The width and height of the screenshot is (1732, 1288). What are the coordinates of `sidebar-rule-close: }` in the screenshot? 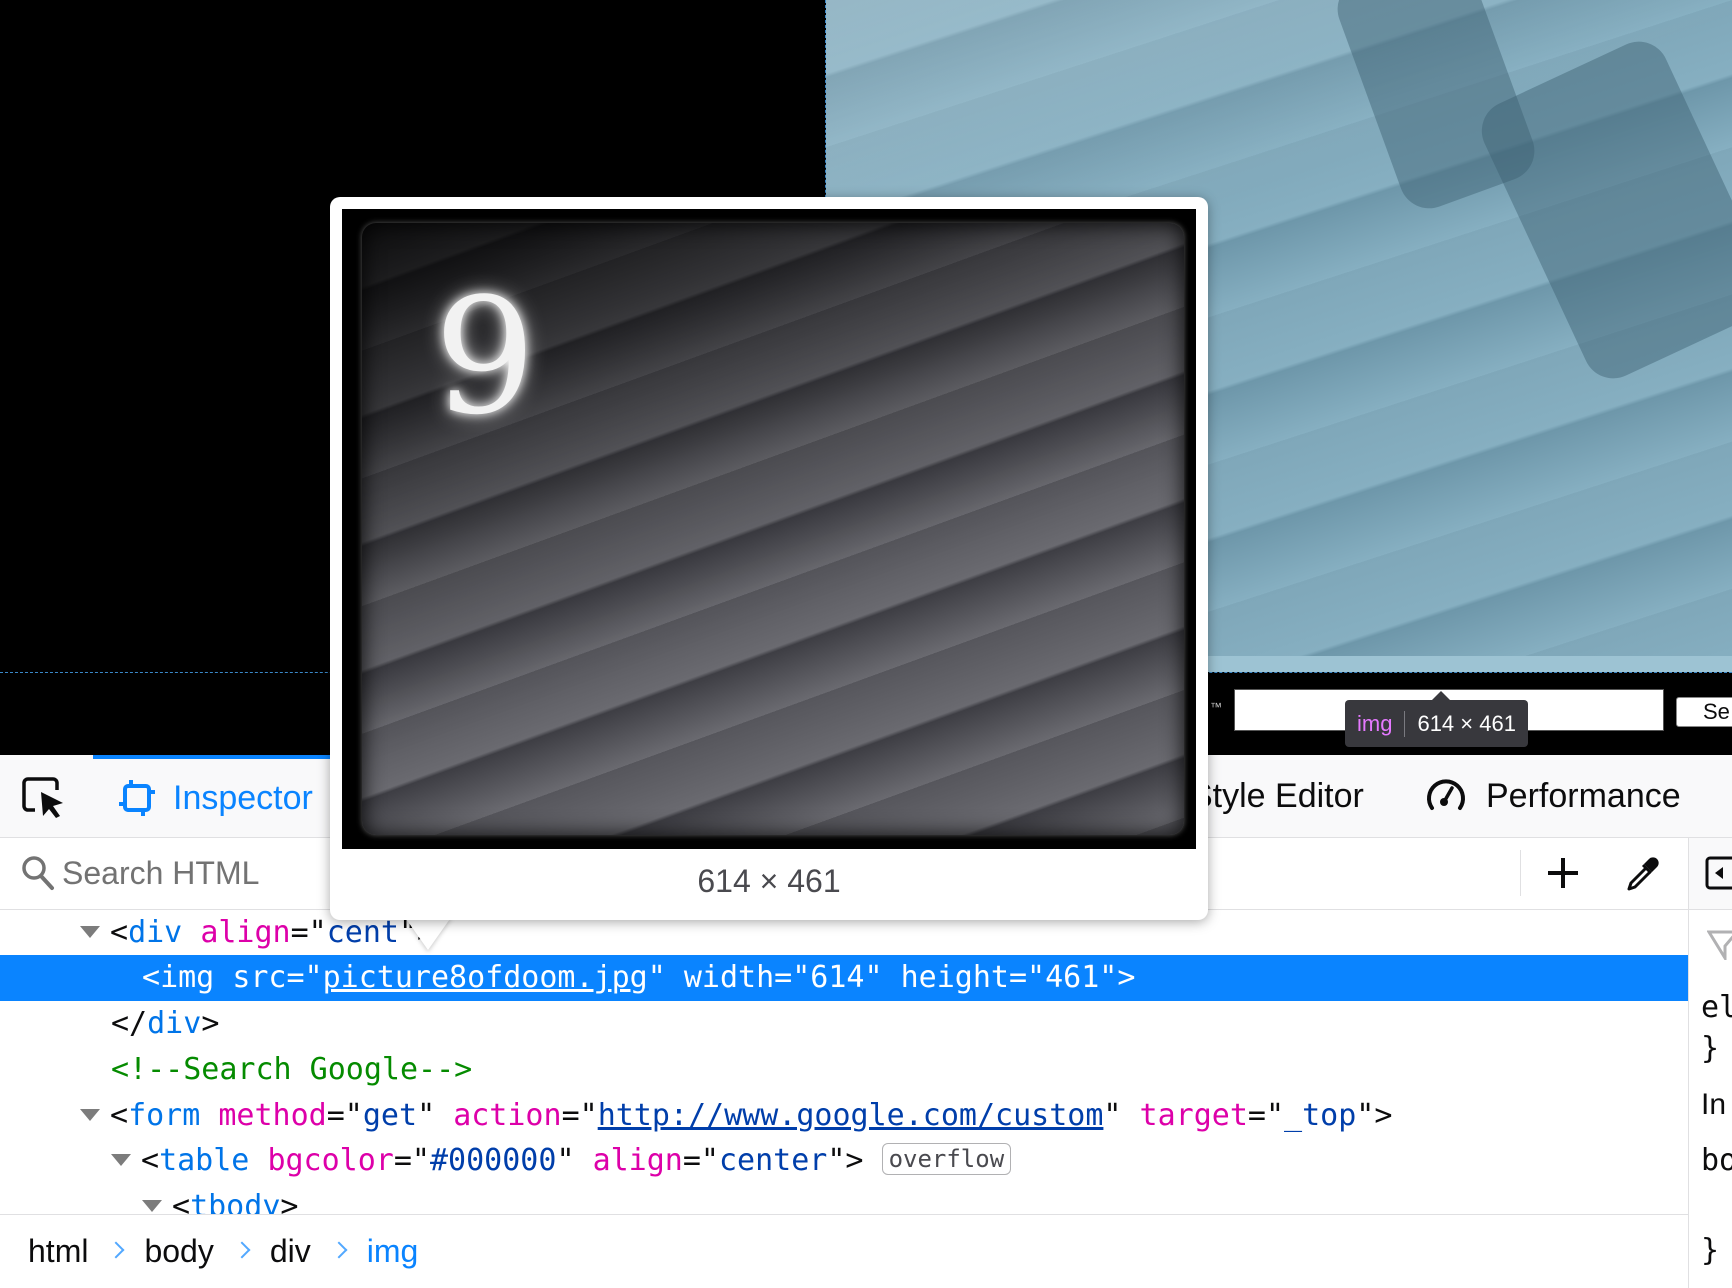 It's located at (1710, 1048).